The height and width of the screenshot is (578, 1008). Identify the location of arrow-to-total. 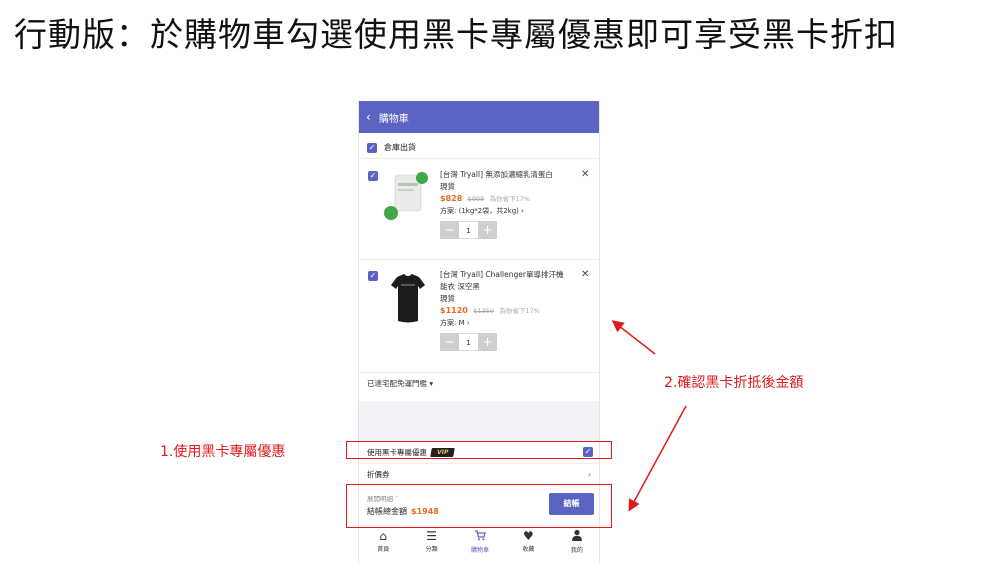
(657, 458).